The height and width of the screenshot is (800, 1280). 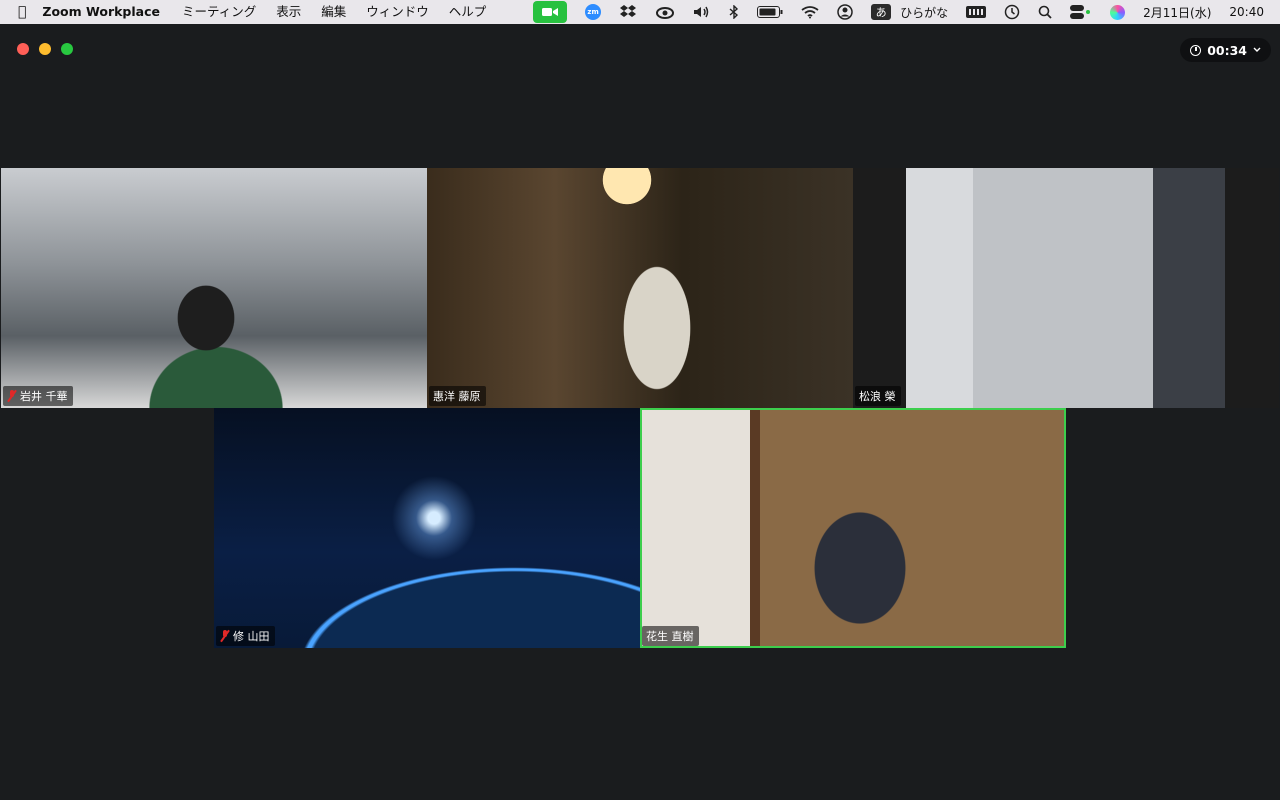 I want to click on battery-icon, so click(x=770, y=12).